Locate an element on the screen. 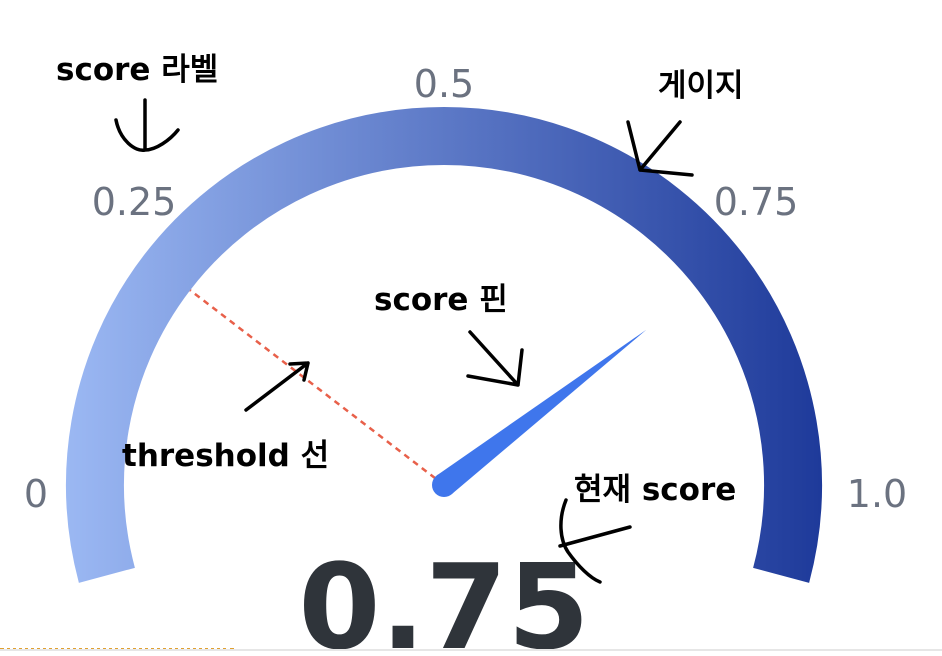 The image size is (942, 656). annotation-arrow-score-pin is located at coordinates (495, 358).